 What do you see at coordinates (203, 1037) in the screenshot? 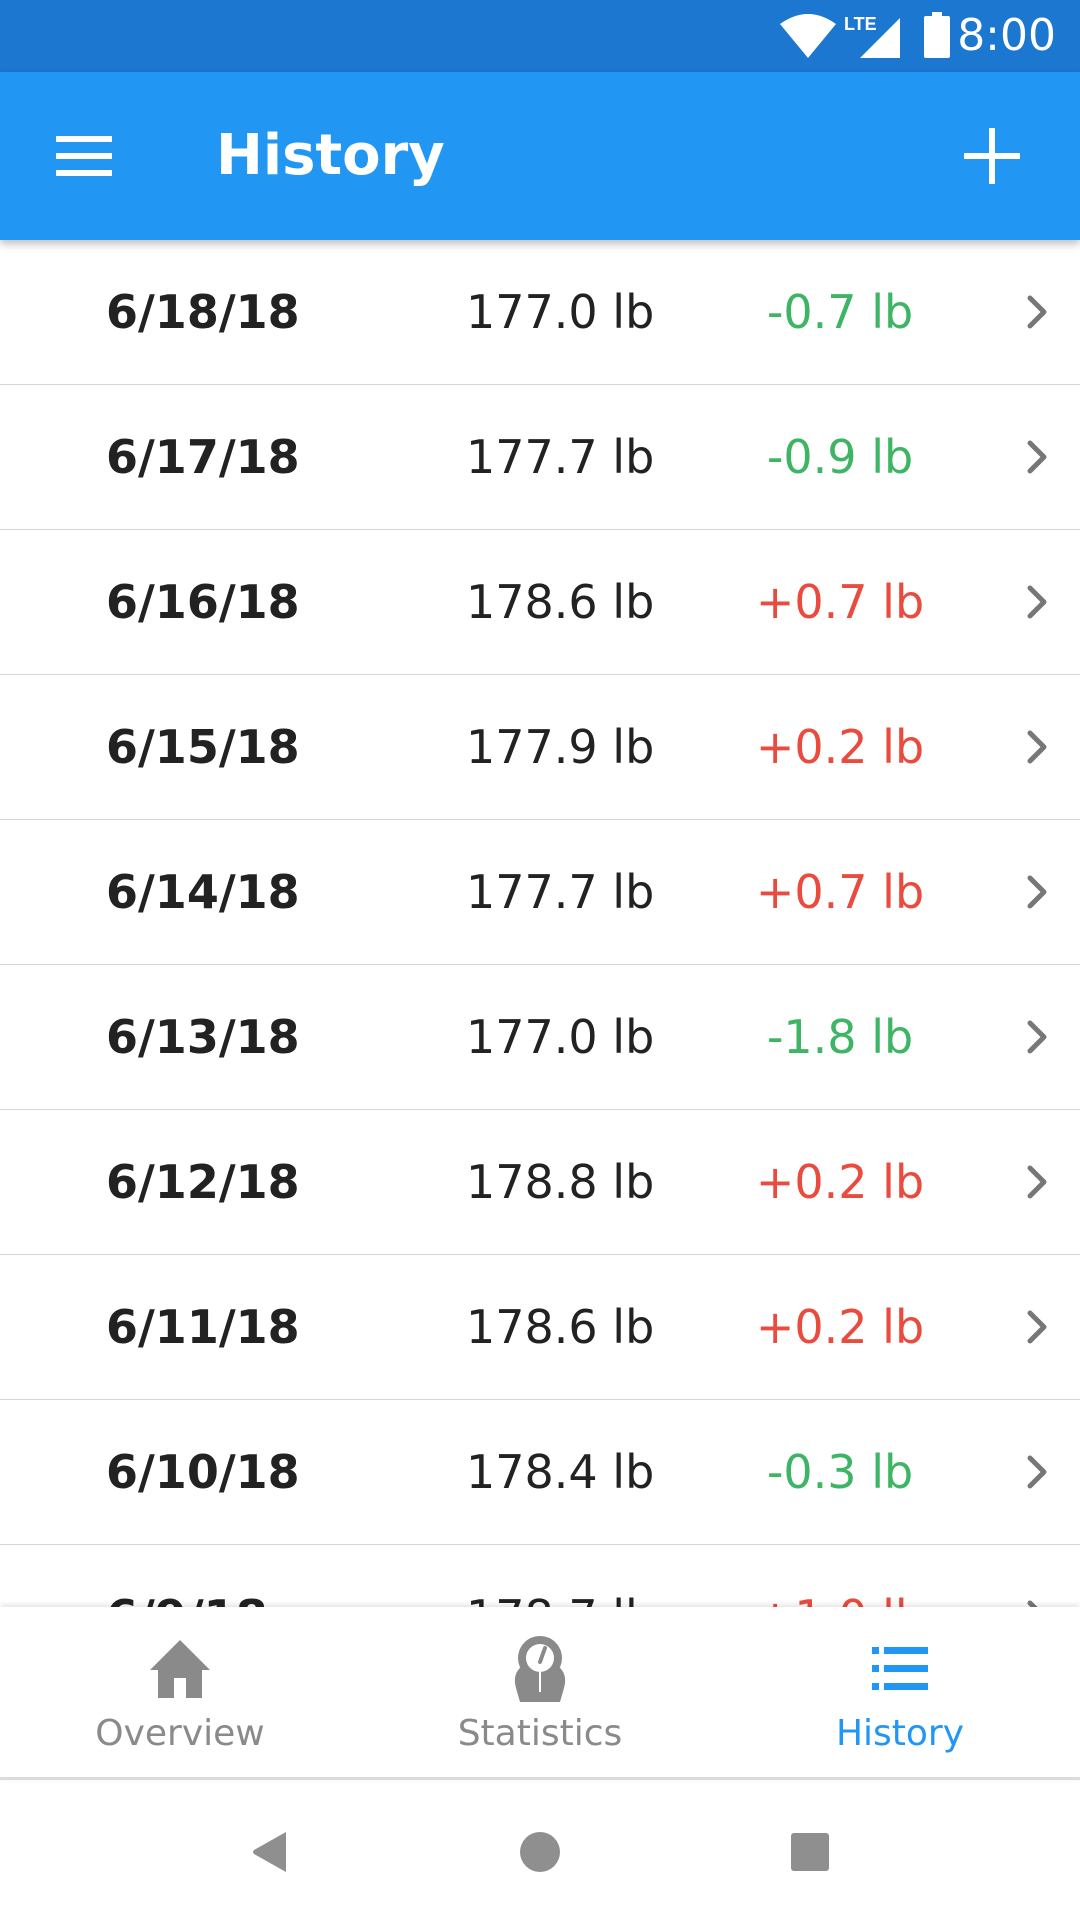
I see `entry-date: 6/13/18` at bounding box center [203, 1037].